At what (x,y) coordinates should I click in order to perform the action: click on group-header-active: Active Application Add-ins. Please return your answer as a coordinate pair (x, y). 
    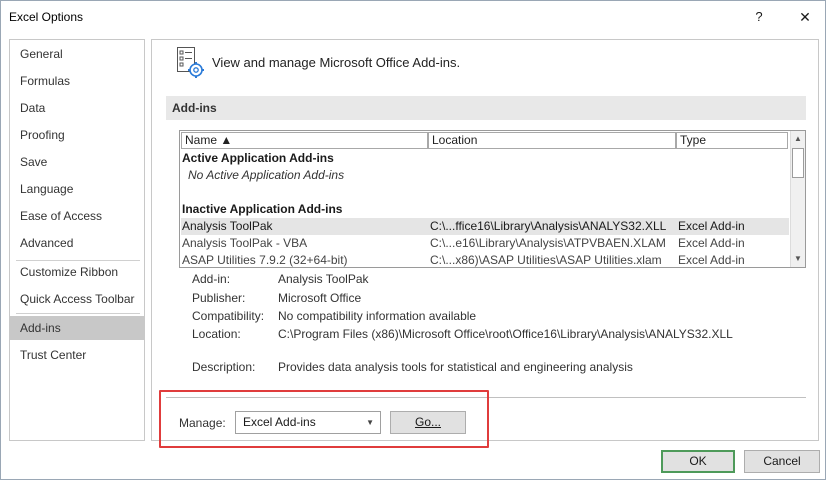
    Looking at the image, I should click on (258, 158).